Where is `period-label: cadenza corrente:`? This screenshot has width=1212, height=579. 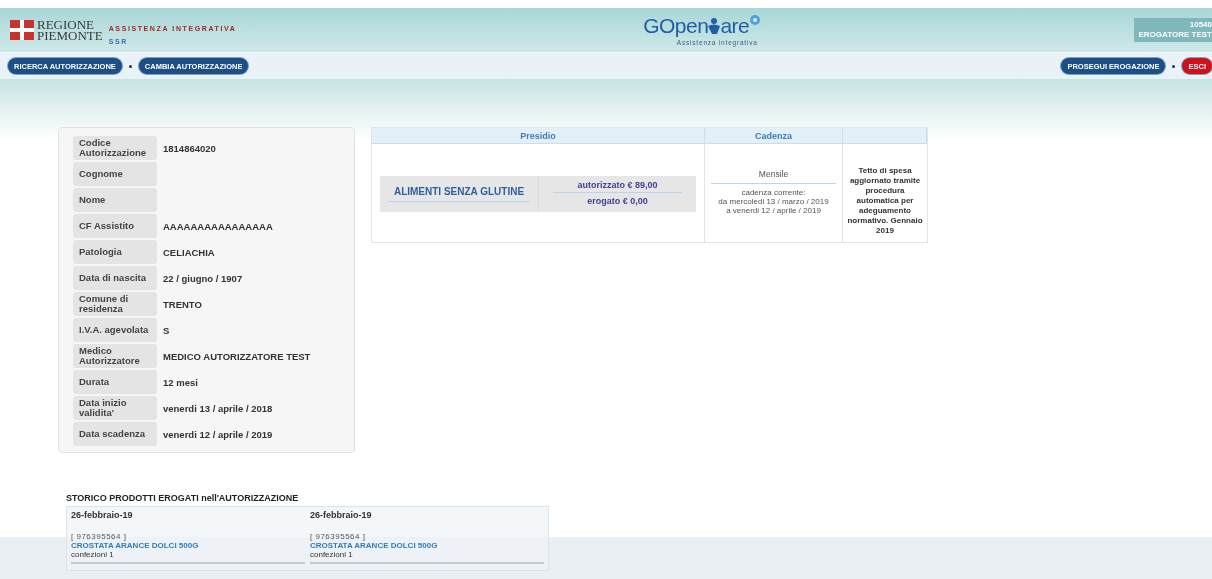
period-label: cadenza corrente: is located at coordinates (773, 192).